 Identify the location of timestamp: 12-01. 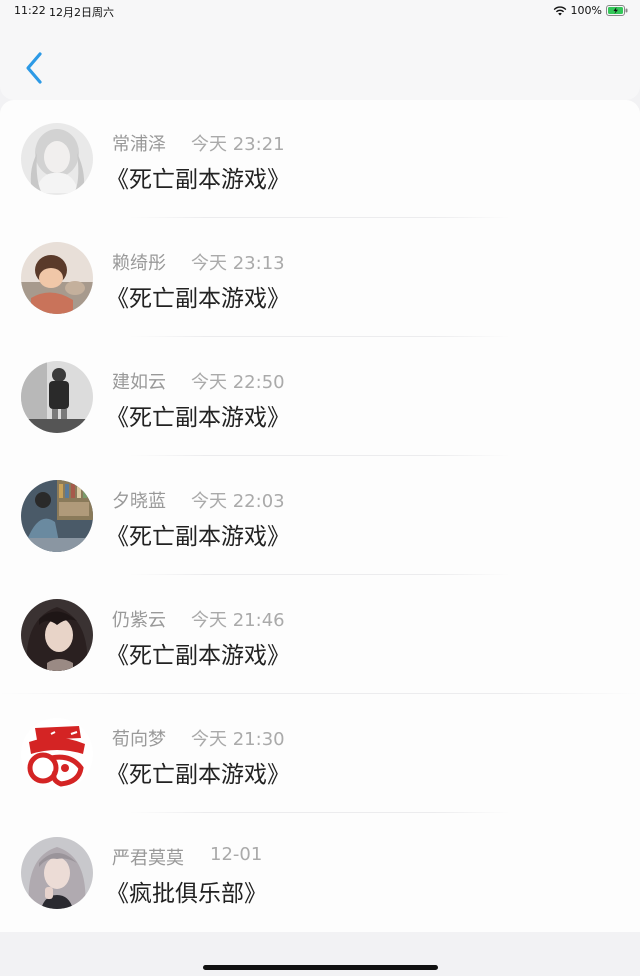
(236, 854).